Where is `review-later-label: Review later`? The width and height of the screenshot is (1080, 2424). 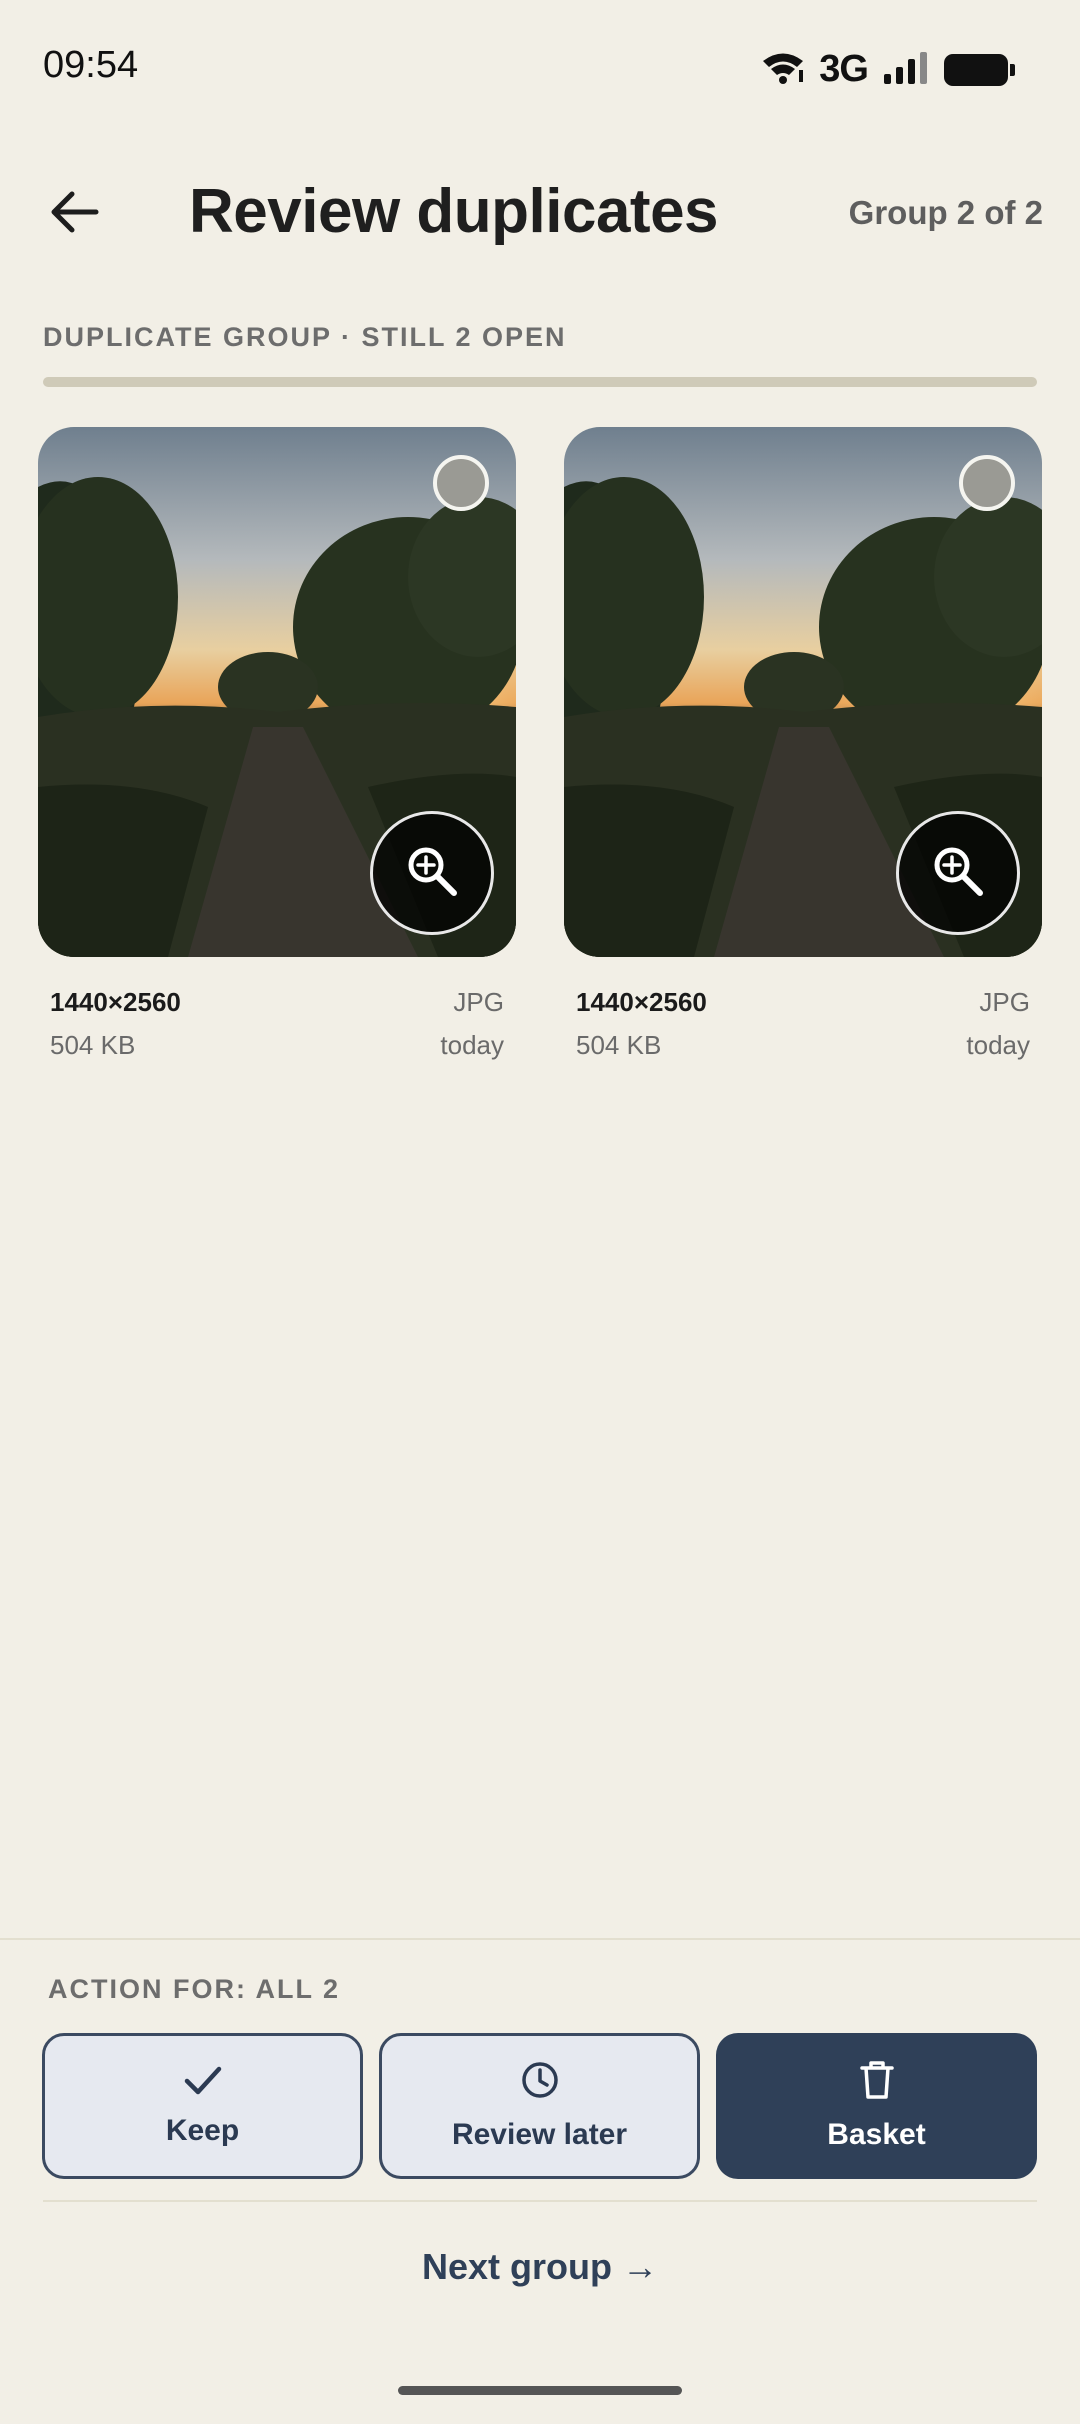
review-later-label: Review later is located at coordinates (539, 2134).